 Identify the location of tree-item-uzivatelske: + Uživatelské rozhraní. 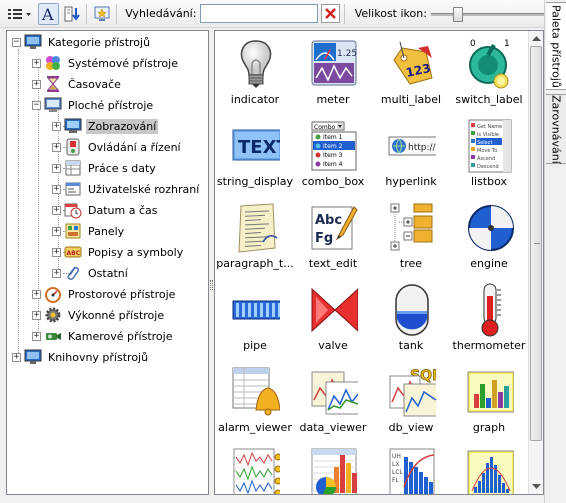
(126, 189).